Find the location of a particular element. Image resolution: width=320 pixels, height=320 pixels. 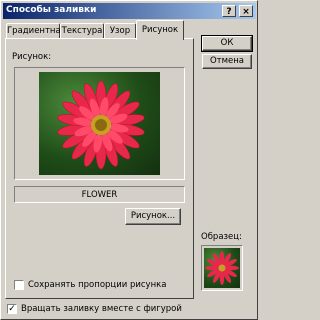

sample-preview is located at coordinates (222, 268).